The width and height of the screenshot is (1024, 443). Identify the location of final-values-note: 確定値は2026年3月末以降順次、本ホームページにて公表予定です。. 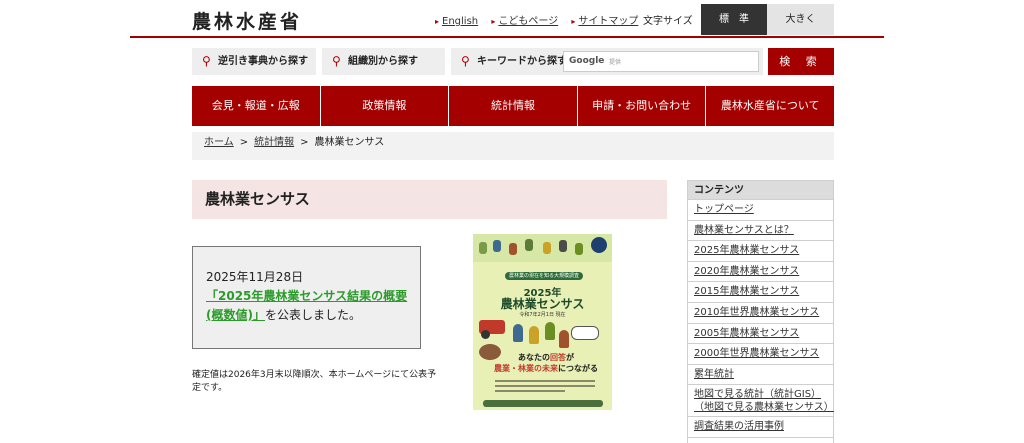
(314, 381).